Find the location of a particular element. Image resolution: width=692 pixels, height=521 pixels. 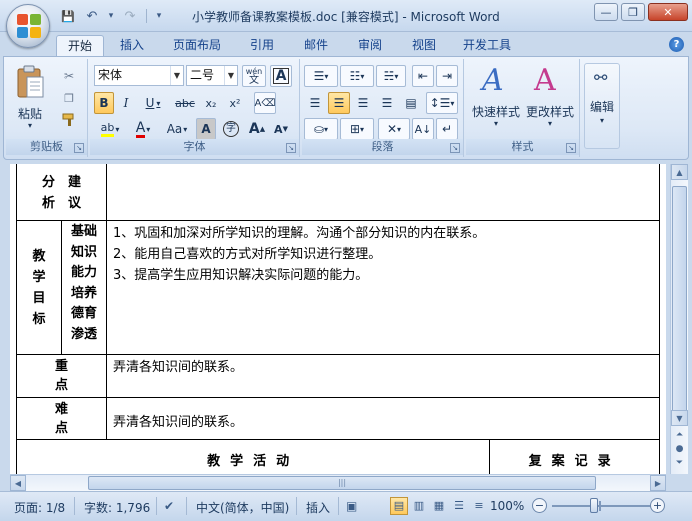

justify-button: ☰ is located at coordinates (387, 103).